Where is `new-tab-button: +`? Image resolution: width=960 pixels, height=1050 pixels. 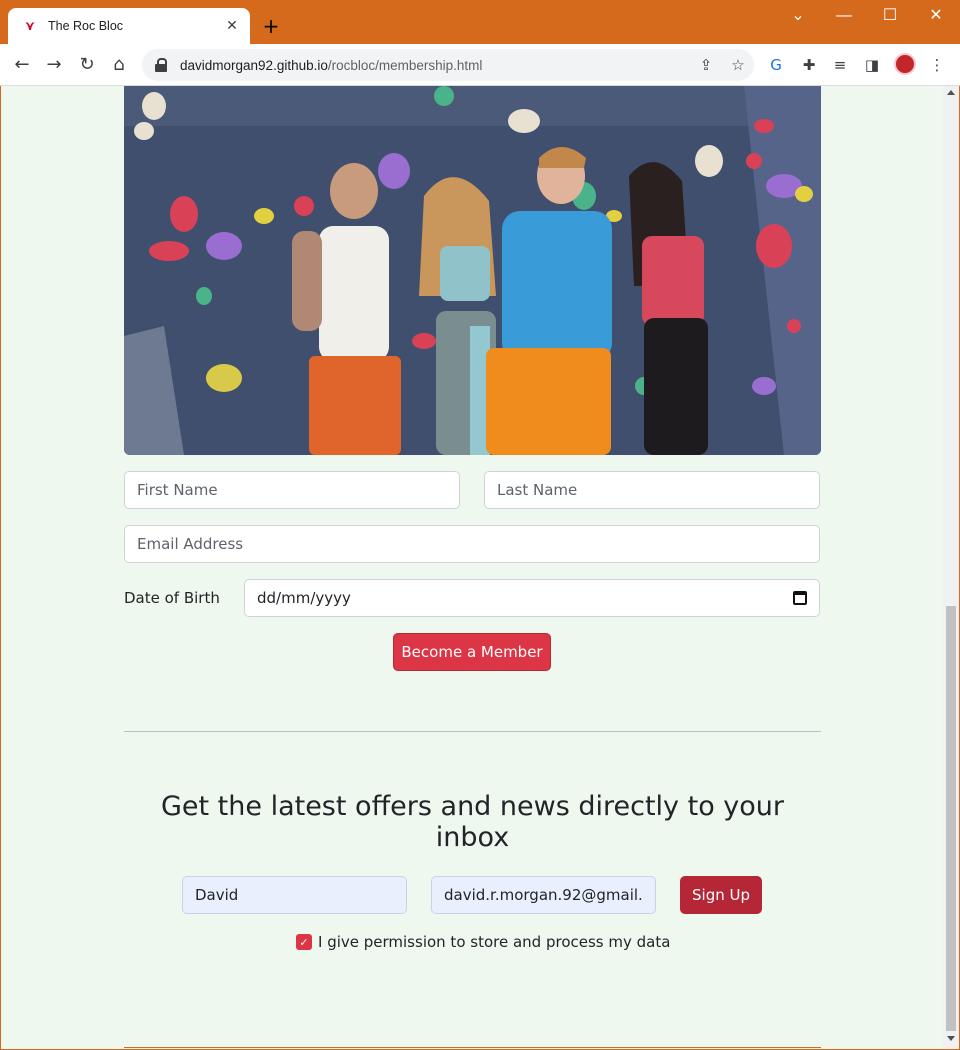 new-tab-button: + is located at coordinates (271, 27).